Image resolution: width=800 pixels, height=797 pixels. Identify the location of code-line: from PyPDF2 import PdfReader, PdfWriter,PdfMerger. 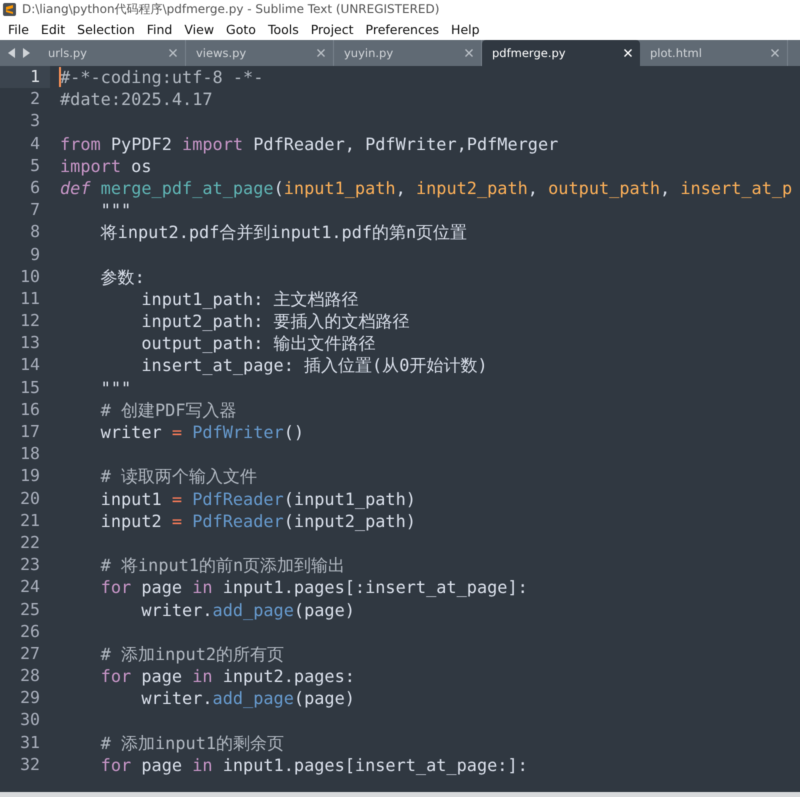
(308, 143).